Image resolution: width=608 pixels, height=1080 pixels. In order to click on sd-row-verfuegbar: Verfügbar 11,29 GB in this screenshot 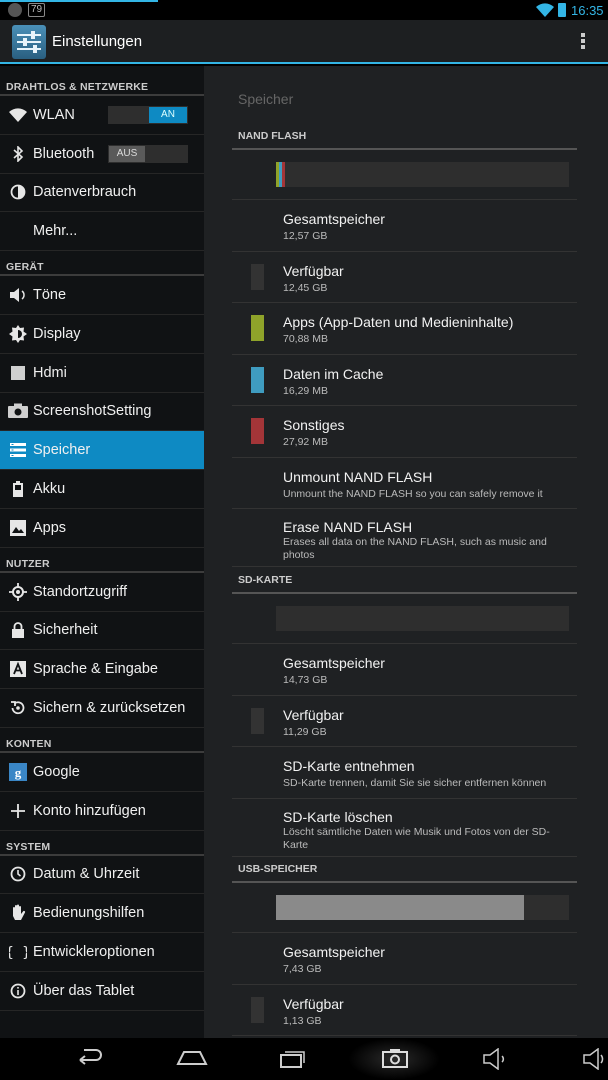, I will do `click(404, 721)`.